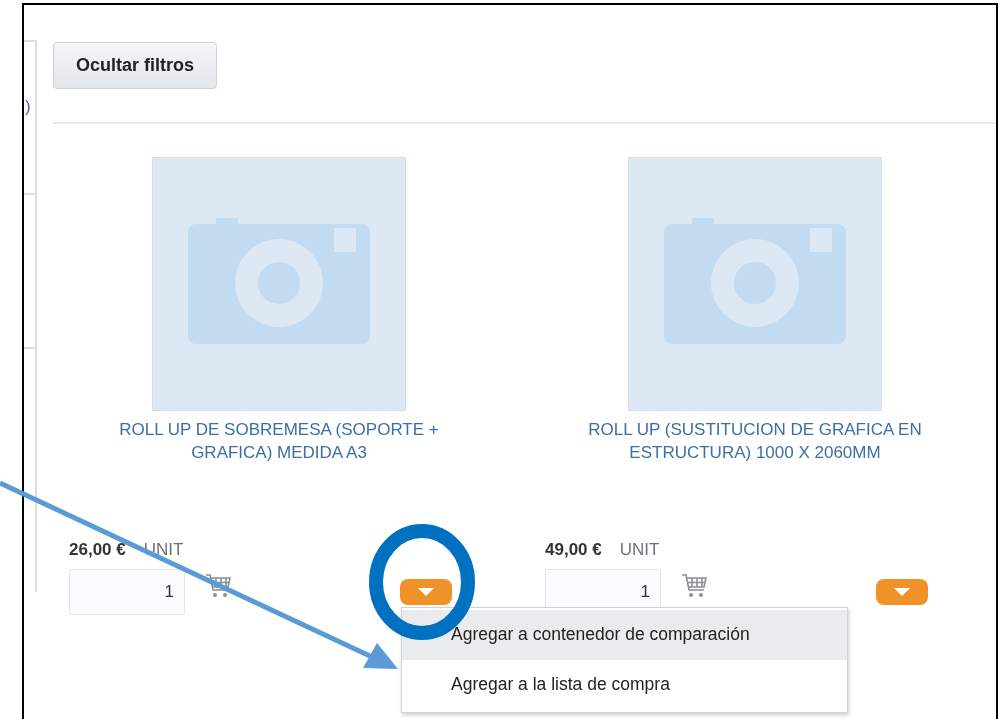  What do you see at coordinates (97, 549) in the screenshot?
I see `product-price: 26,00 €` at bounding box center [97, 549].